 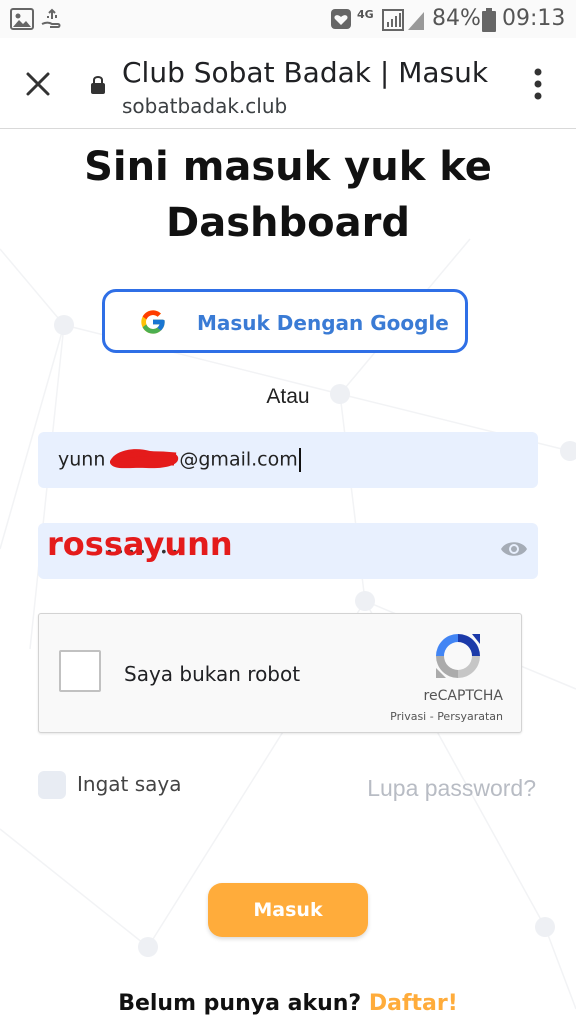 I want to click on recaptcha-brand: reCAPTCHA, so click(x=463, y=696).